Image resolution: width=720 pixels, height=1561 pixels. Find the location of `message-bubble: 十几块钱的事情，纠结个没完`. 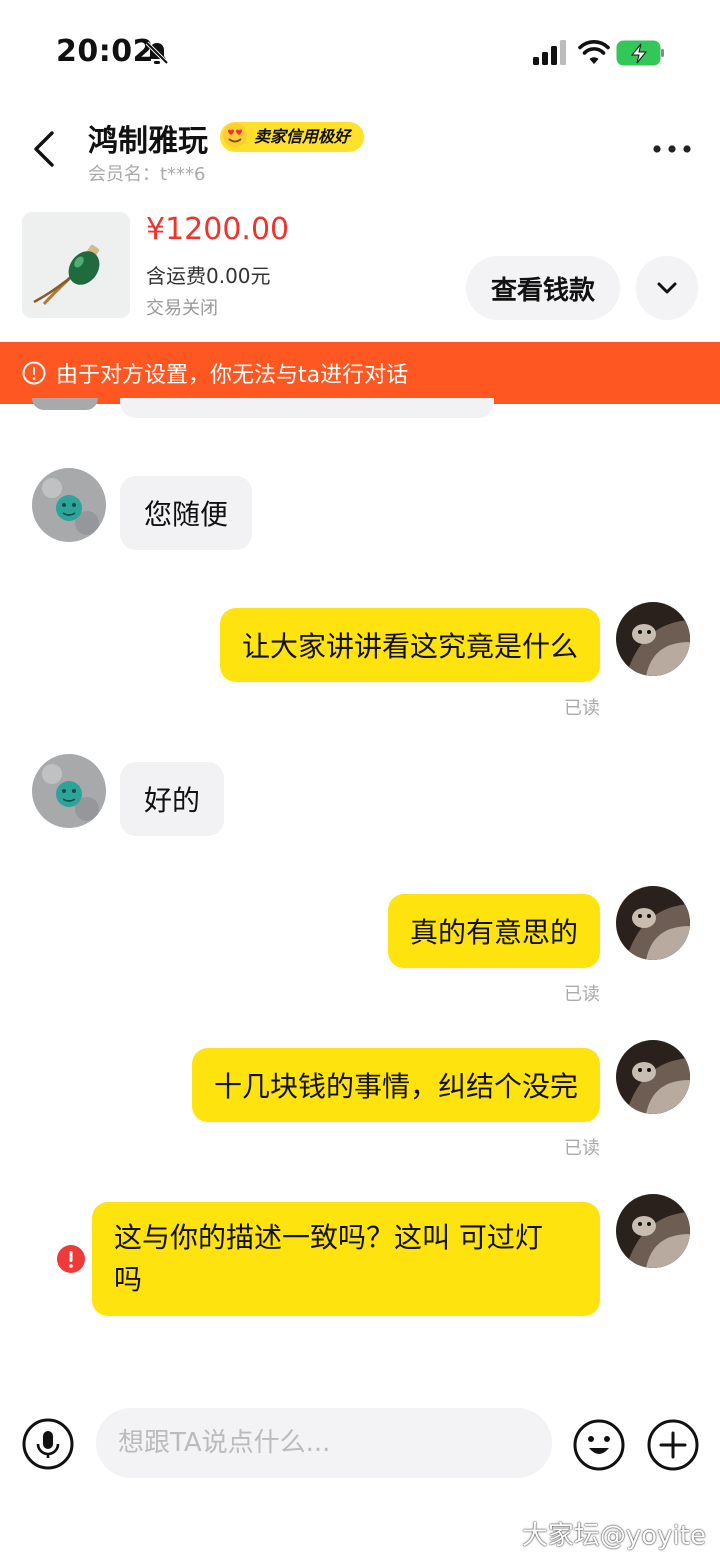

message-bubble: 十几块钱的事情，纠结个没完 is located at coordinates (395, 1085).